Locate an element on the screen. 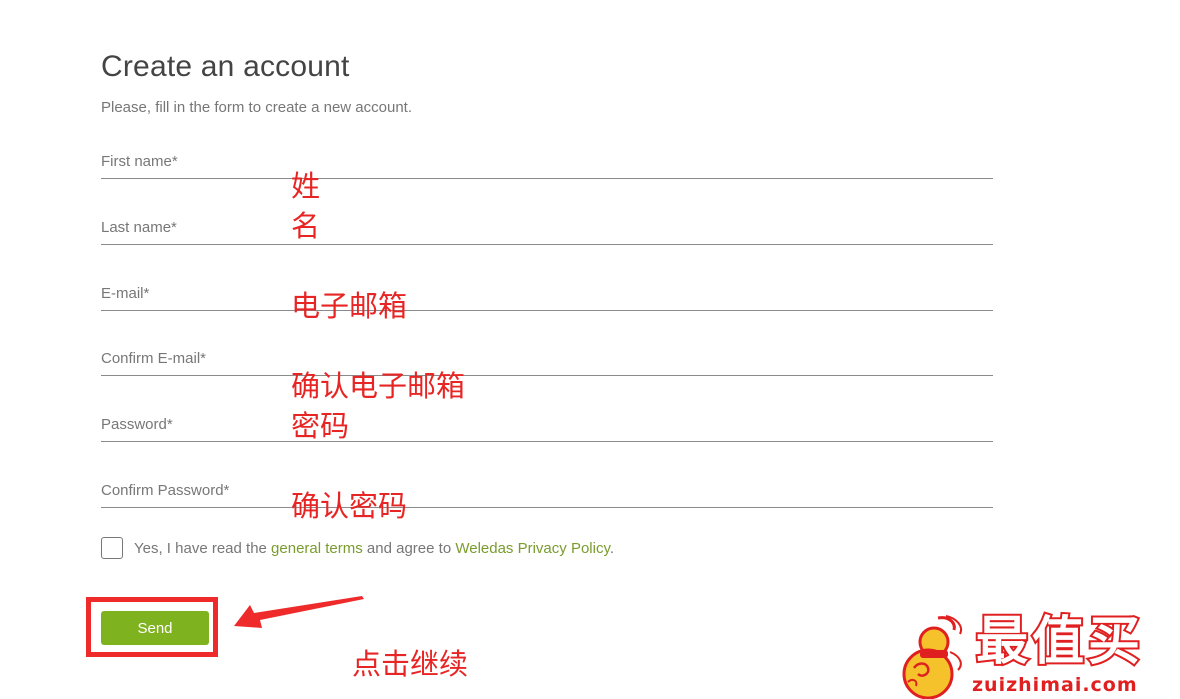  annotation-confirm-email: 确认电子邮箱 is located at coordinates (378, 386).